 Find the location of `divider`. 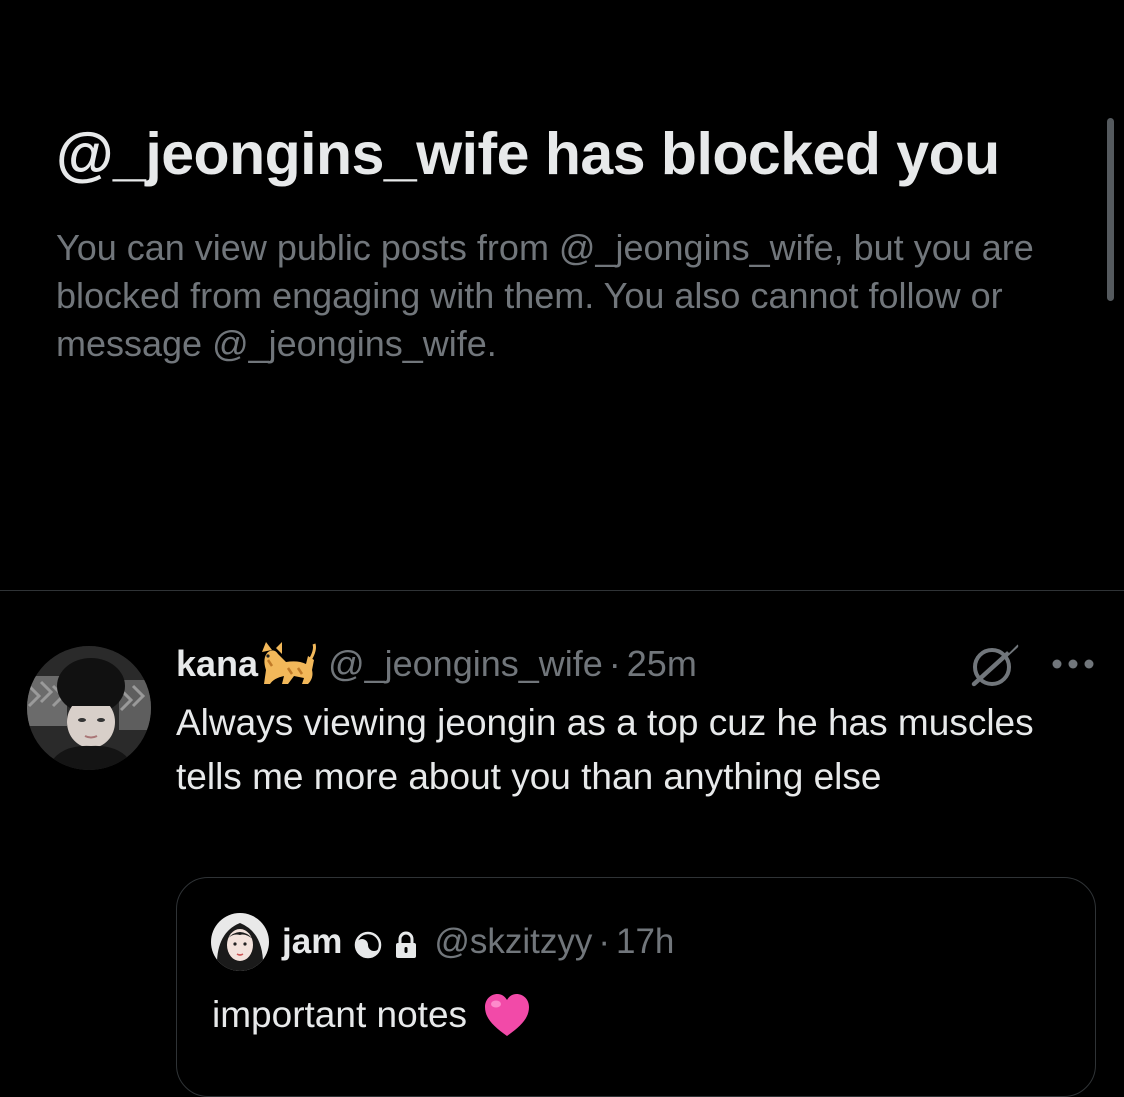

divider is located at coordinates (562, 590).